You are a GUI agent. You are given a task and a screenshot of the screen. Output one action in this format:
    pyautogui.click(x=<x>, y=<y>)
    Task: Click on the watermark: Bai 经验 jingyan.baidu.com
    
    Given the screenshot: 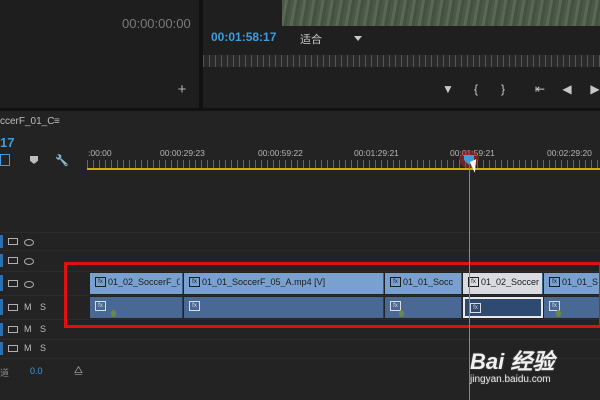 What is the action you would take?
    pyautogui.click(x=530, y=365)
    